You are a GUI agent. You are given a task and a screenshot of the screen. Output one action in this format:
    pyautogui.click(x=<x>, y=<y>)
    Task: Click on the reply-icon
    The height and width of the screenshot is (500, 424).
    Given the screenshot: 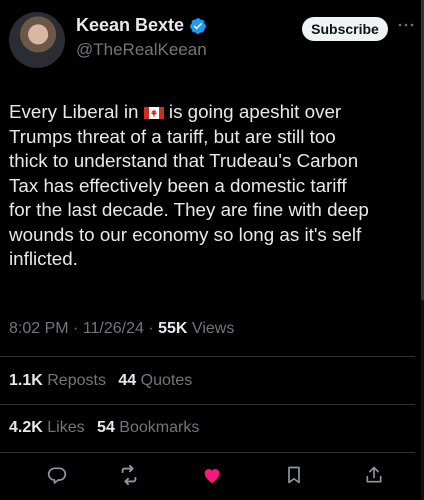 What is the action you would take?
    pyautogui.click(x=57, y=475)
    